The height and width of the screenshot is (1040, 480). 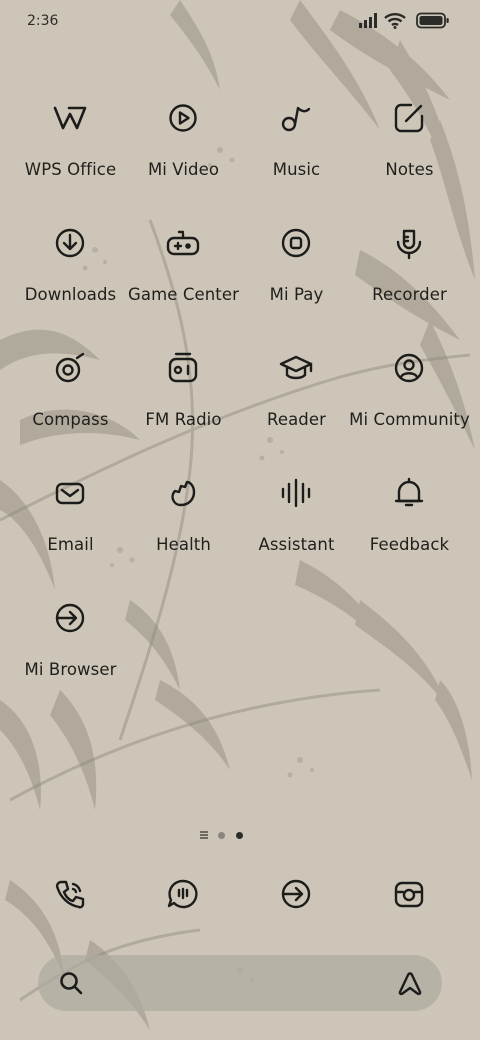 I want to click on app-downloads: Downloads, so click(x=70, y=276).